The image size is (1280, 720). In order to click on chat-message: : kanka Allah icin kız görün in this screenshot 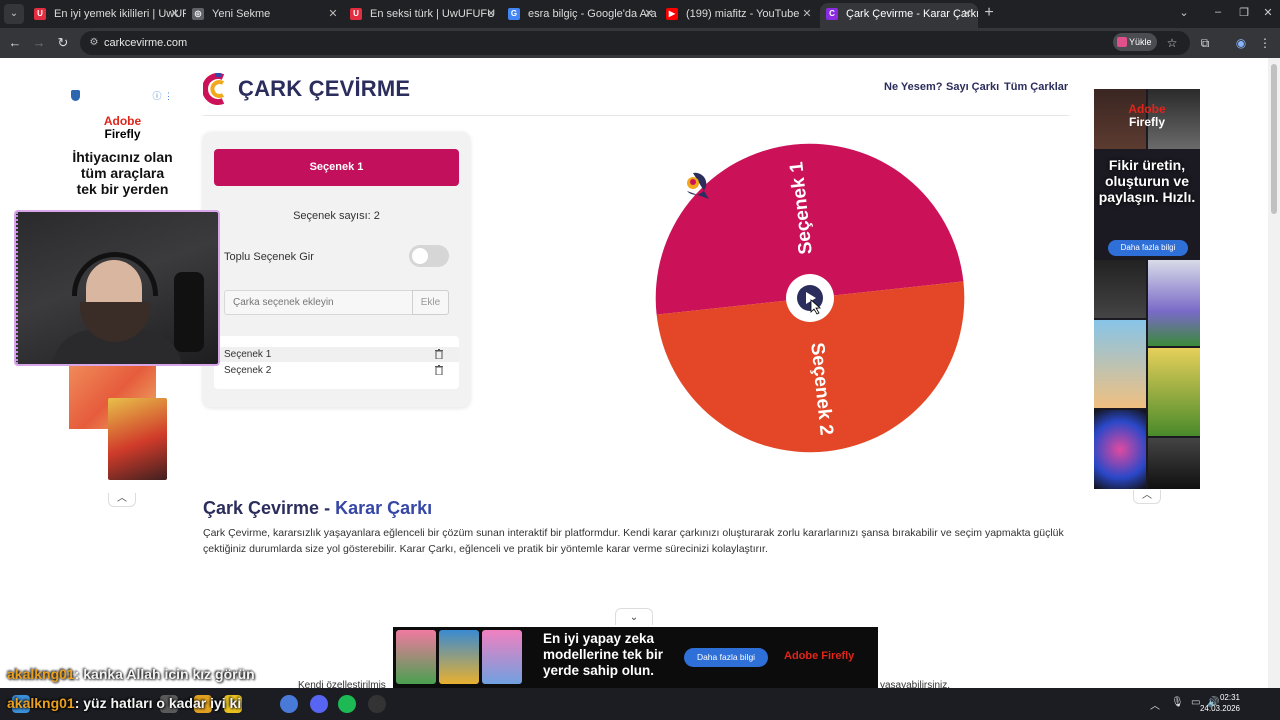, I will do `click(164, 674)`.